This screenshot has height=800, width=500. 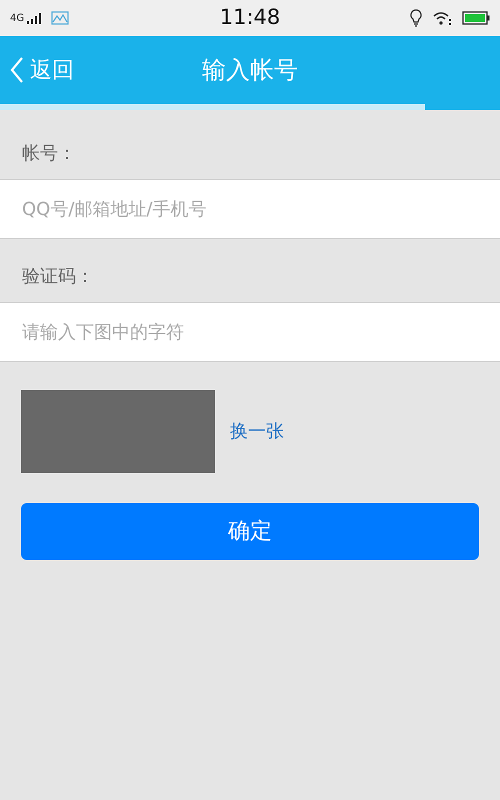 What do you see at coordinates (442, 18) in the screenshot?
I see `wifi-icon` at bounding box center [442, 18].